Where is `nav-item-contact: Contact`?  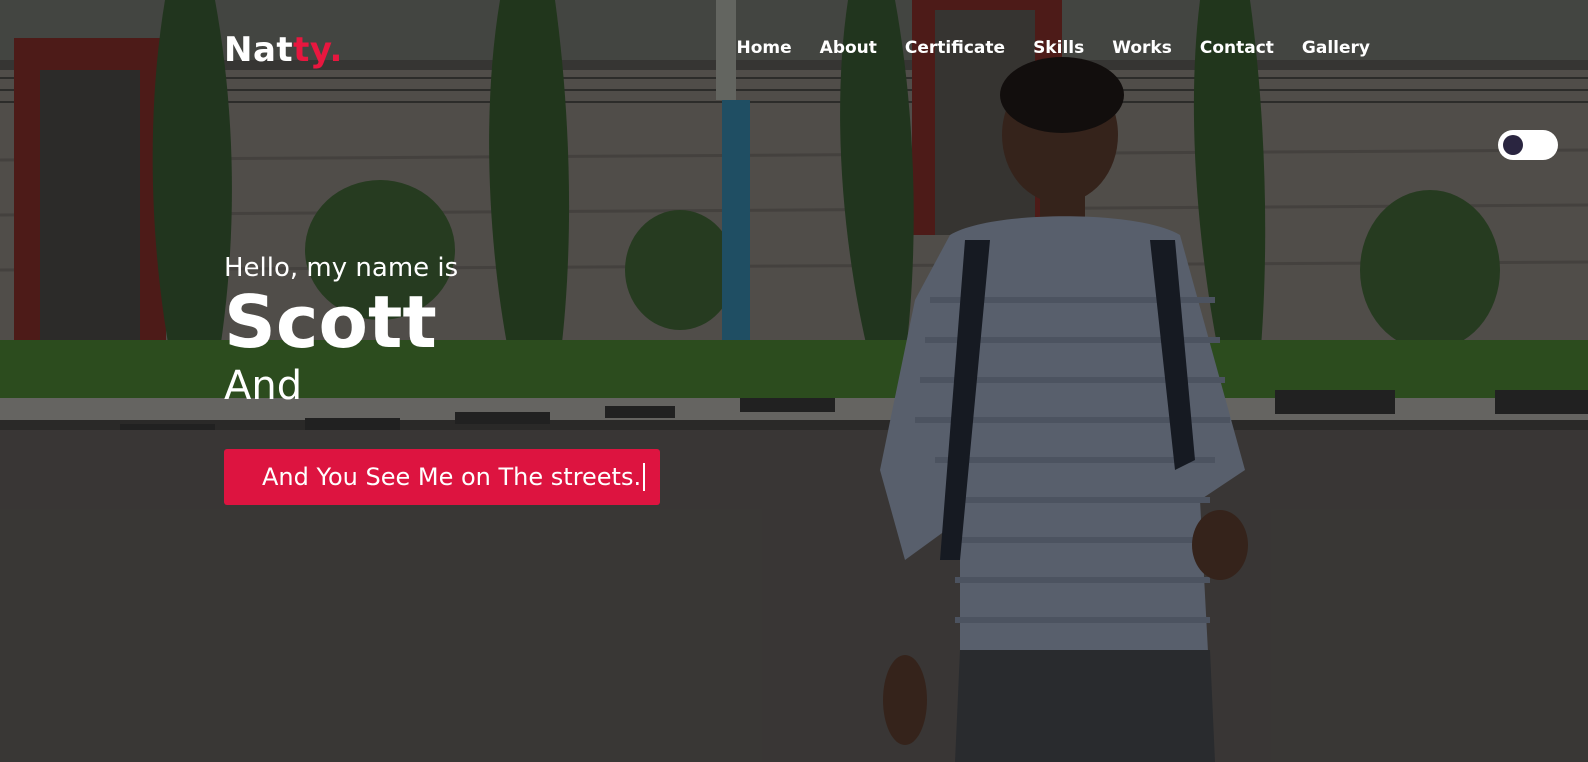
nav-item-contact: Contact is located at coordinates (1237, 48).